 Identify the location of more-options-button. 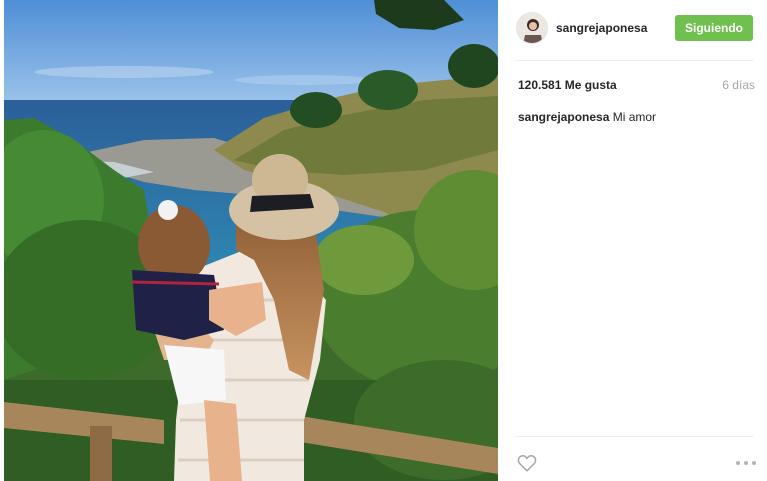
(746, 463).